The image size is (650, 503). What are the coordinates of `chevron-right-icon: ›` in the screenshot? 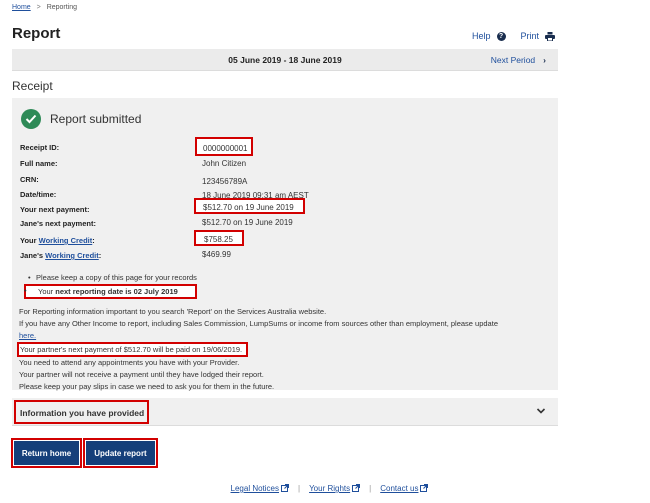 It's located at (544, 60).